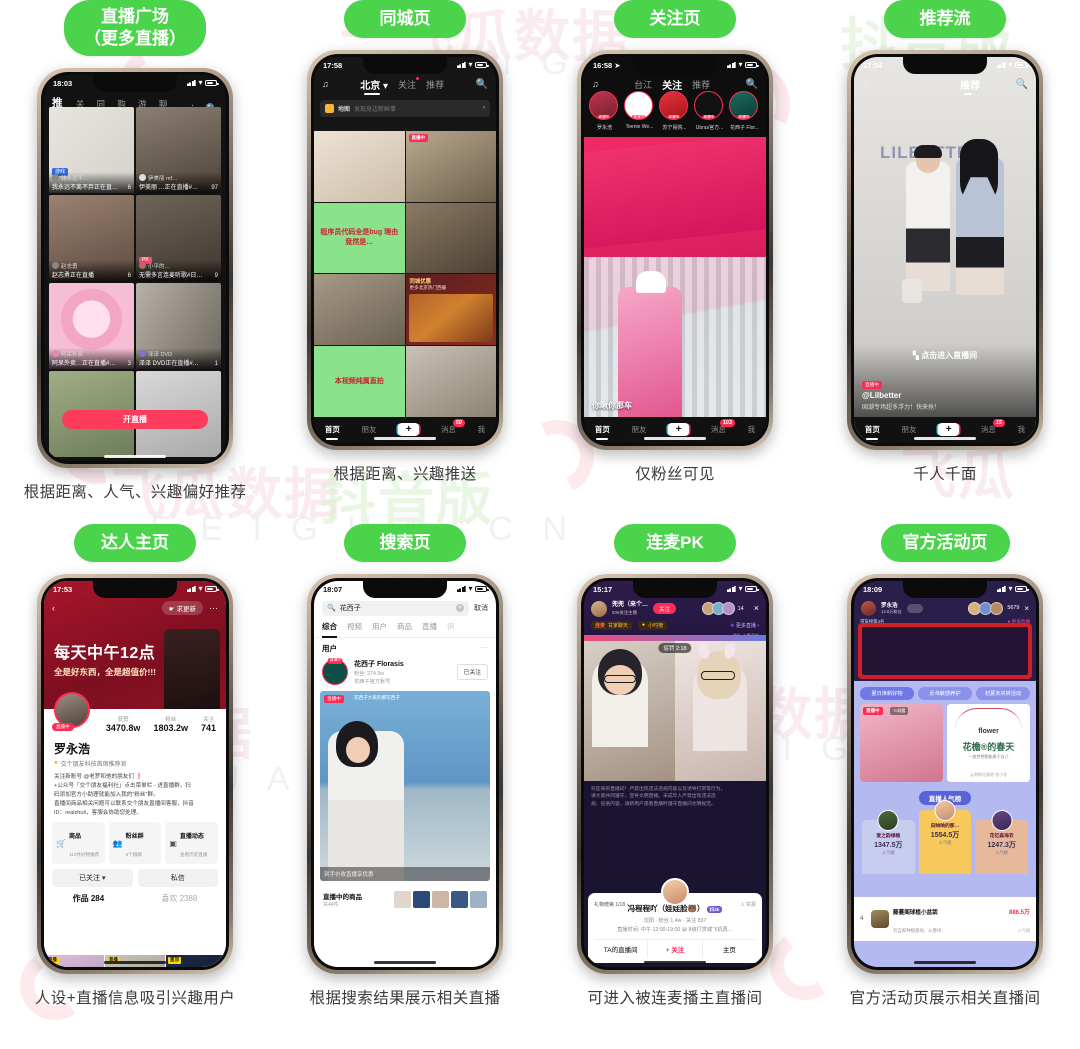  Describe the element at coordinates (988, 742) in the screenshot. I see `event-card-banner: flower 花檐®的春天 一座梦想都能属于自己 云南鲜花基地·花小花` at that location.